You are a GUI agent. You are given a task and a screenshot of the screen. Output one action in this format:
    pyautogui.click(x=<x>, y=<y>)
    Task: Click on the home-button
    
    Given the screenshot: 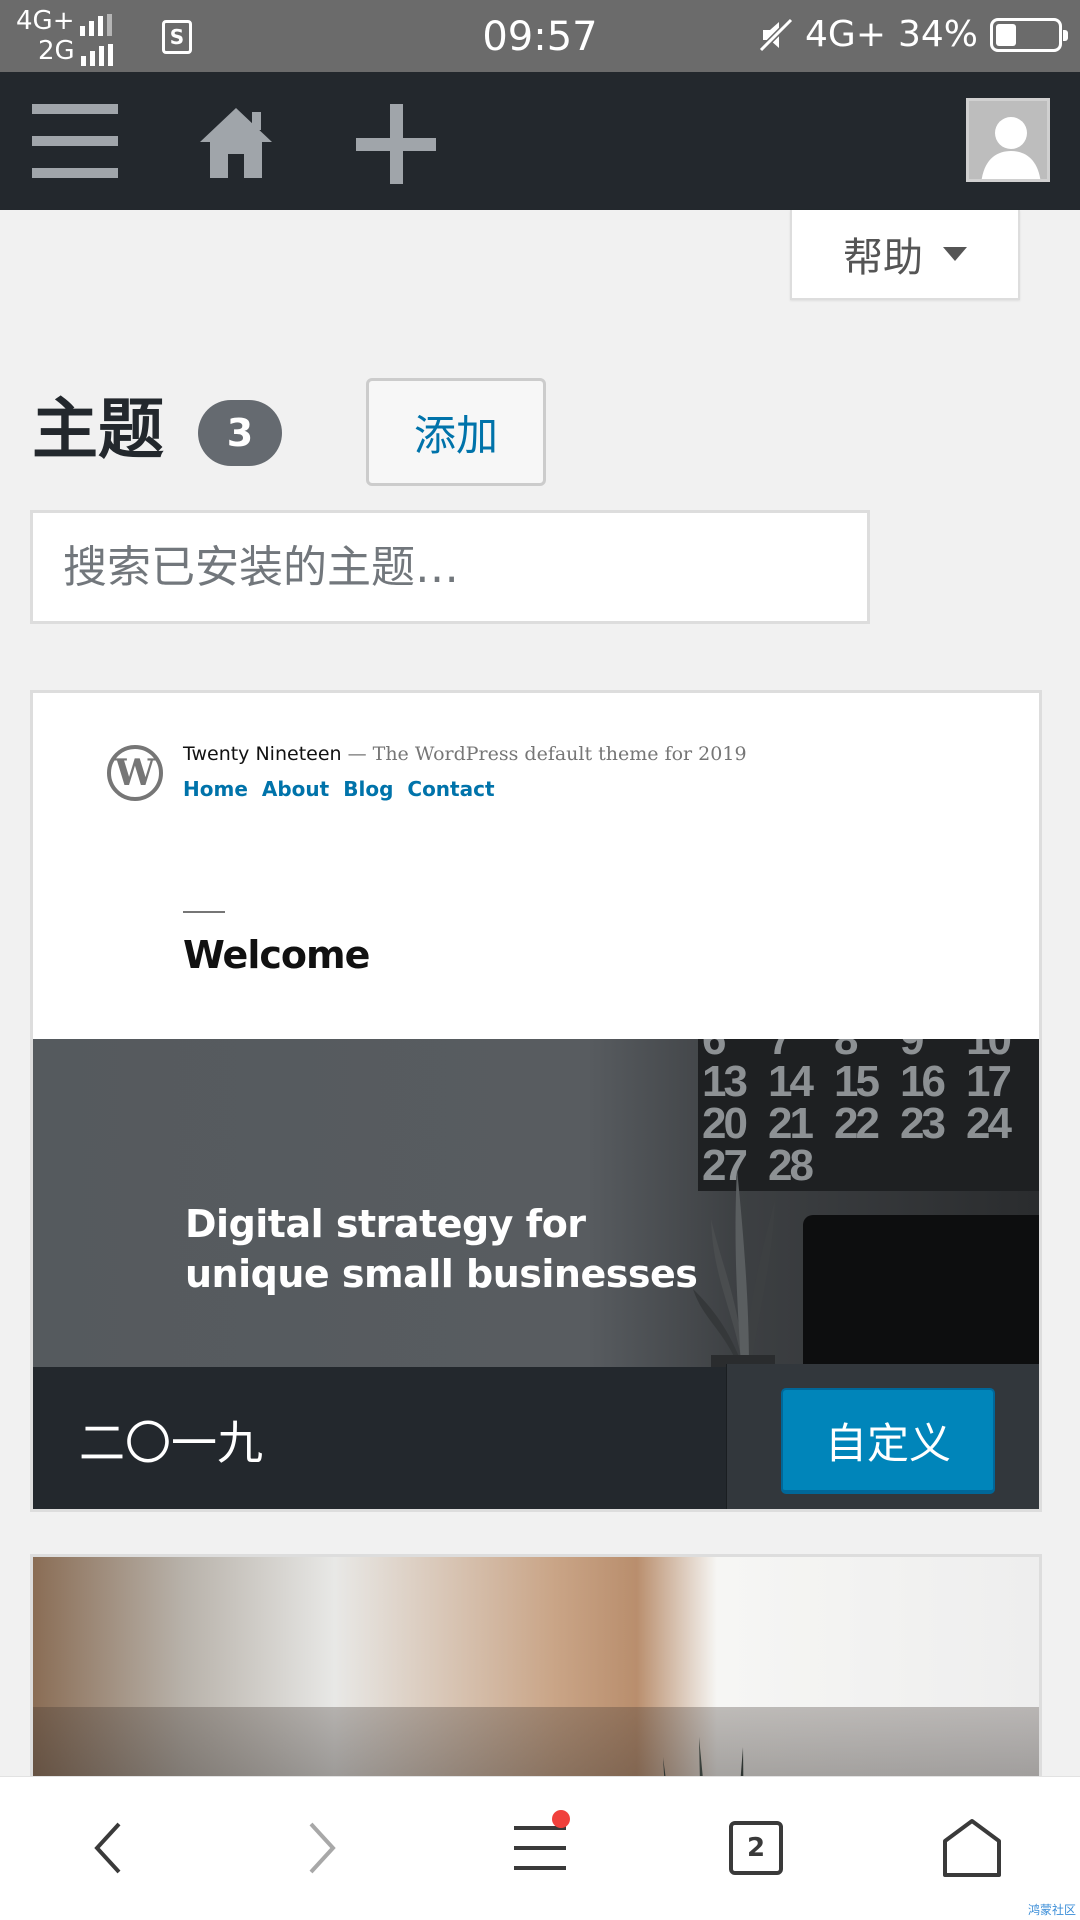 What is the action you would take?
    pyautogui.click(x=972, y=1848)
    